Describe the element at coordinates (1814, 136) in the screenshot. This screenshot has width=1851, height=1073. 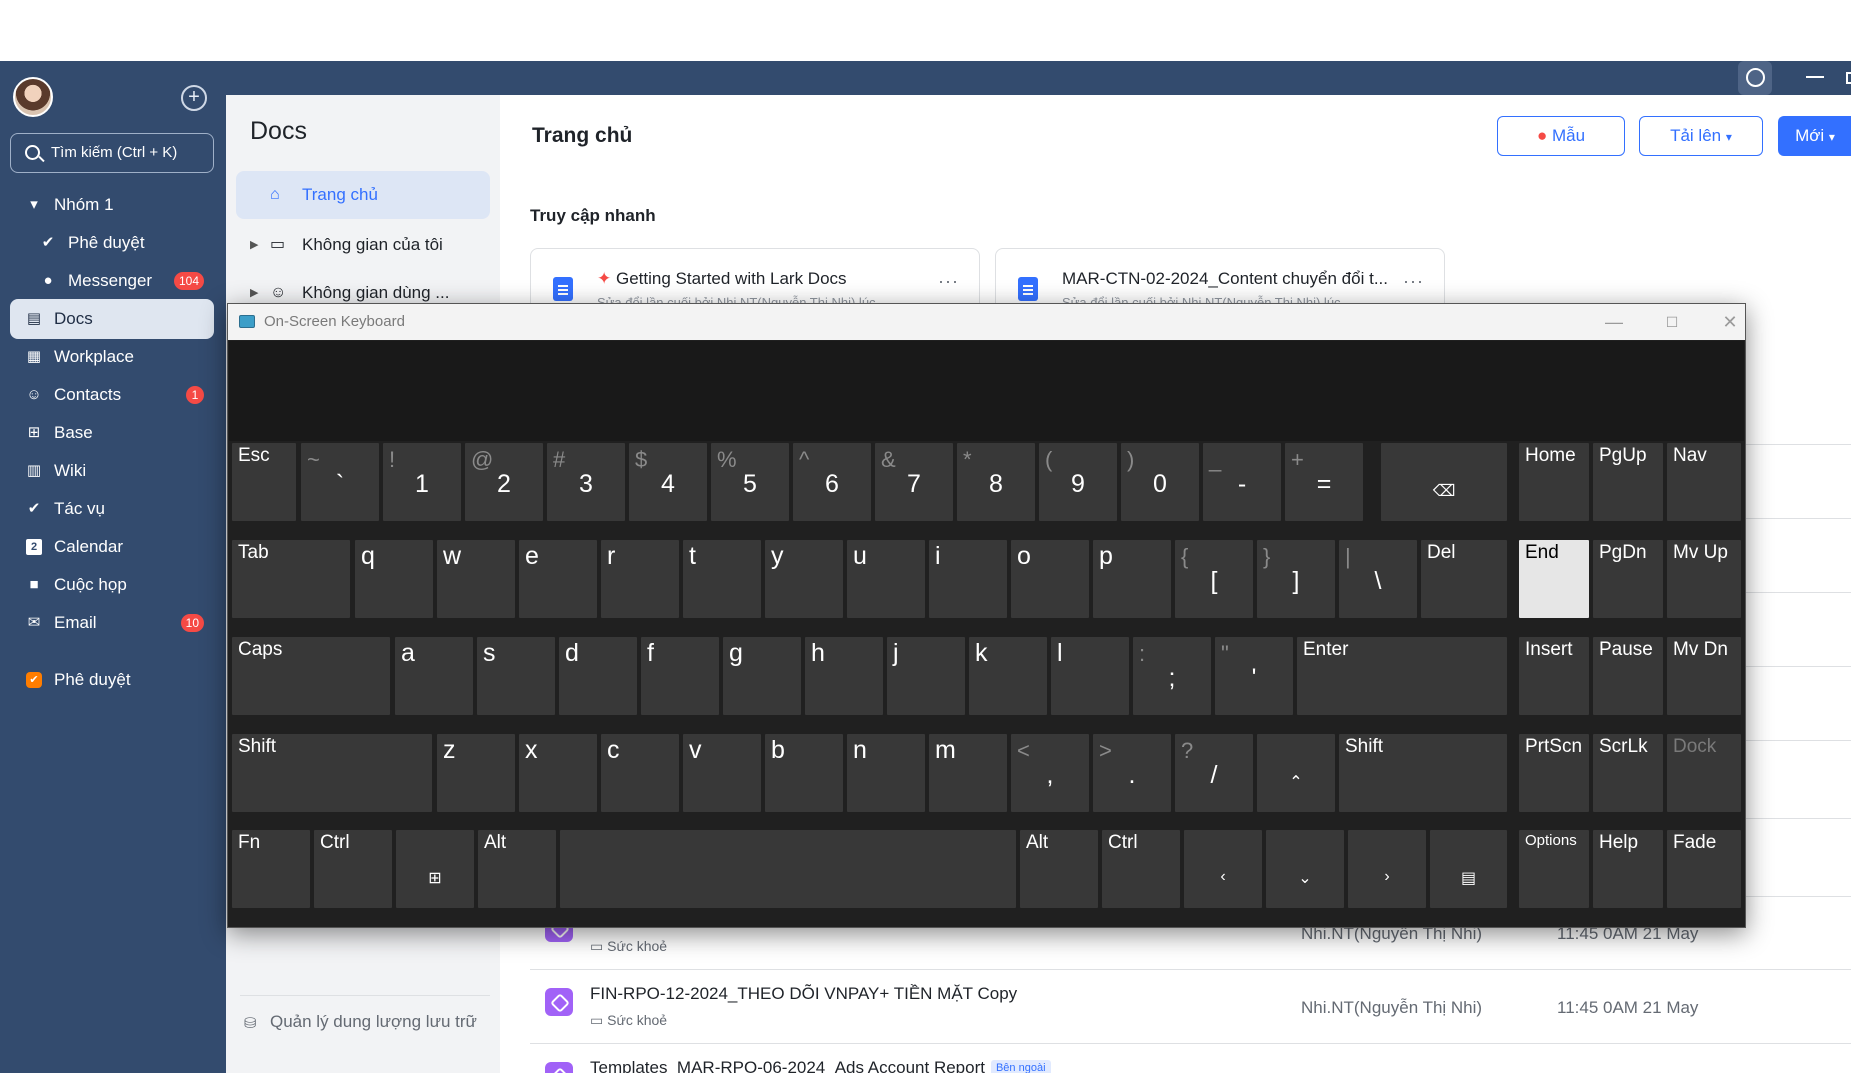
I see `new-button: Mới ▾` at that location.